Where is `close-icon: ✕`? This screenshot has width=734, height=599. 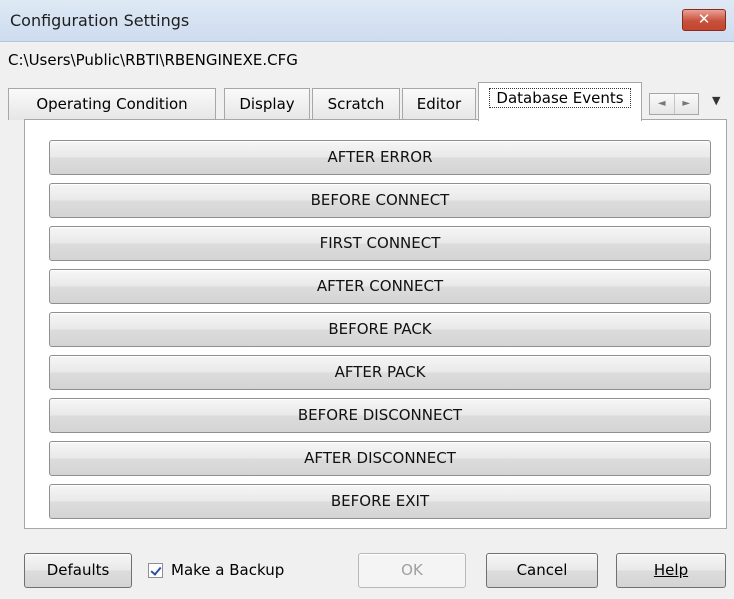 close-icon: ✕ is located at coordinates (704, 19).